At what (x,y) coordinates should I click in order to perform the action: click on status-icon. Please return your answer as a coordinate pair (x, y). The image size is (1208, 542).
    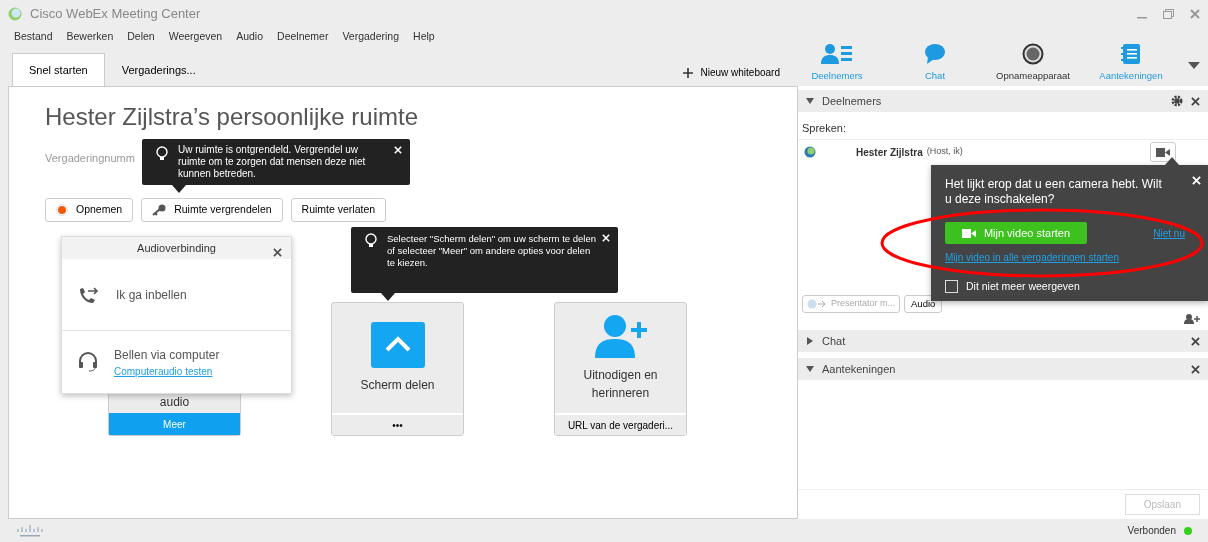
    Looking at the image, I should click on (810, 152).